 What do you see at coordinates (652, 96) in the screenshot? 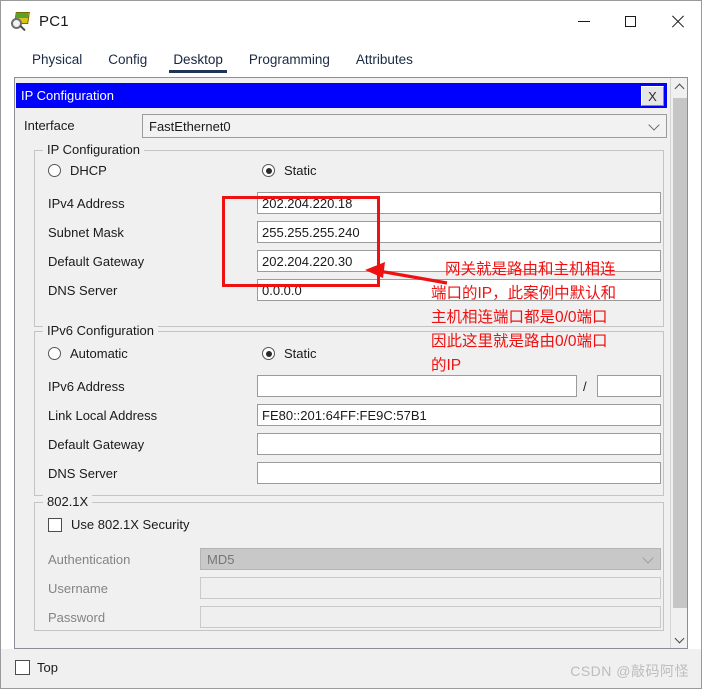
I see `panel-close-button: X` at bounding box center [652, 96].